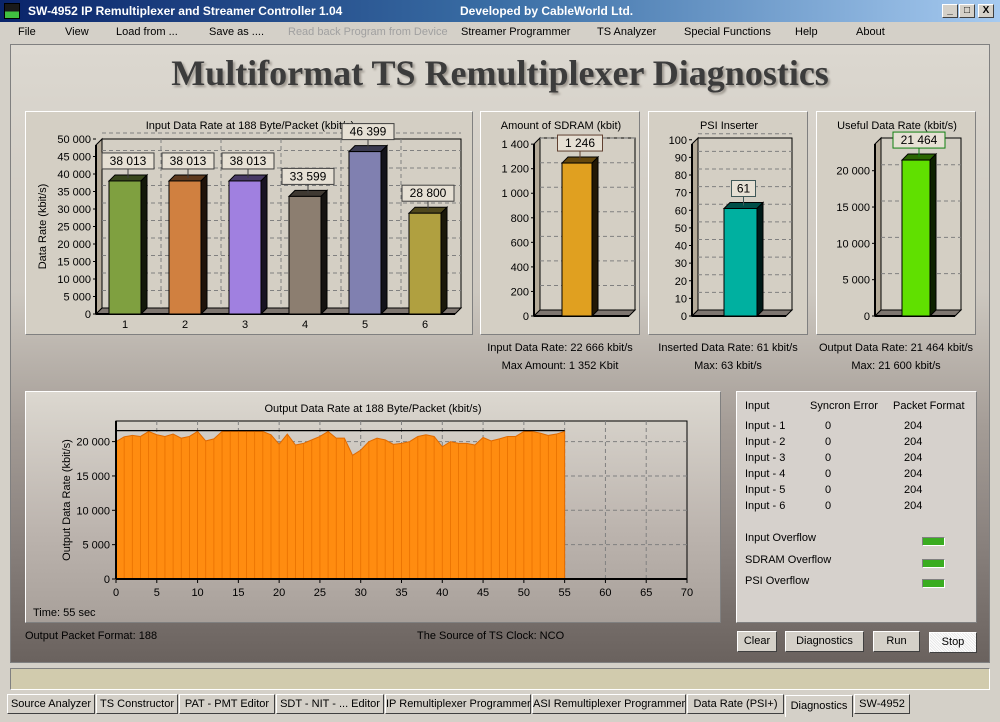 This screenshot has width=1000, height=722. I want to click on tab-source-analyzer: Source Analyzer, so click(51, 704).